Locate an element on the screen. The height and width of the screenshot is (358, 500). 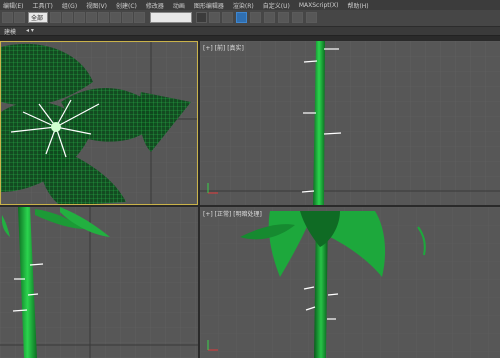
align-icon is located at coordinates (214, 17).